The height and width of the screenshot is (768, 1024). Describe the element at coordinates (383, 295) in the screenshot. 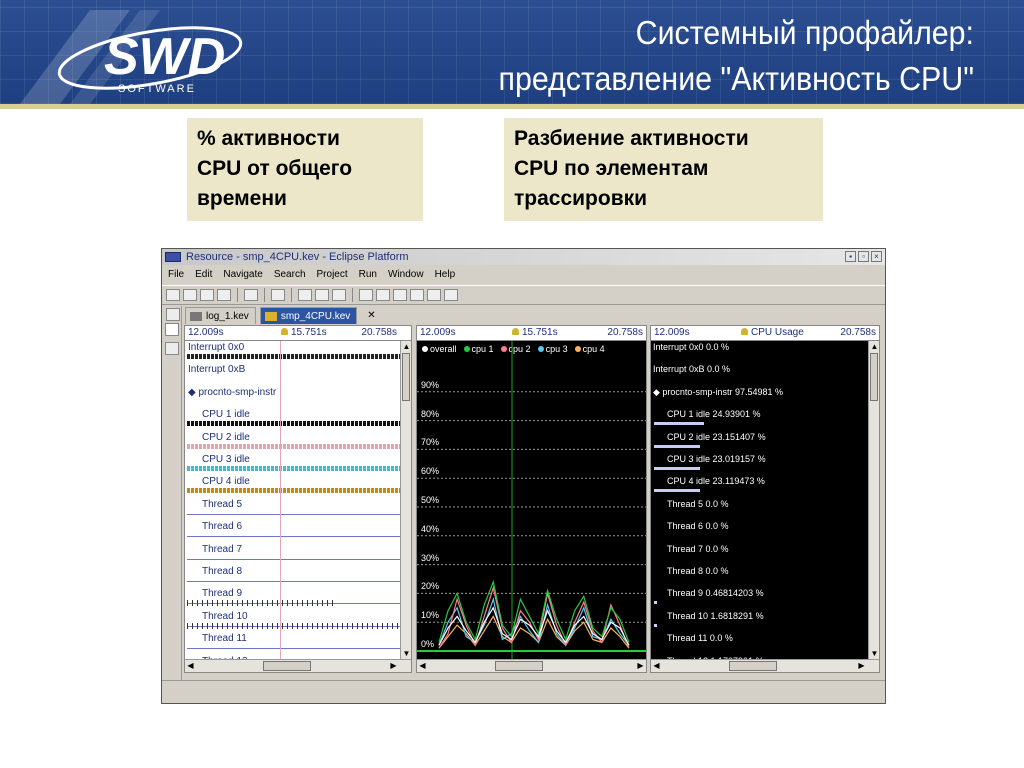

I see `next-event-icon` at that location.